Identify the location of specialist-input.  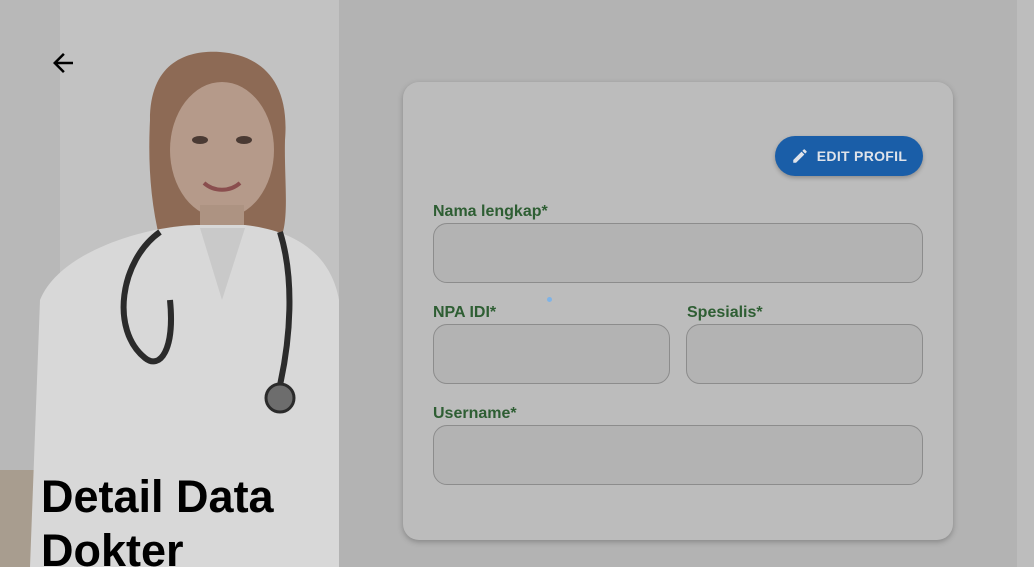
(804, 354).